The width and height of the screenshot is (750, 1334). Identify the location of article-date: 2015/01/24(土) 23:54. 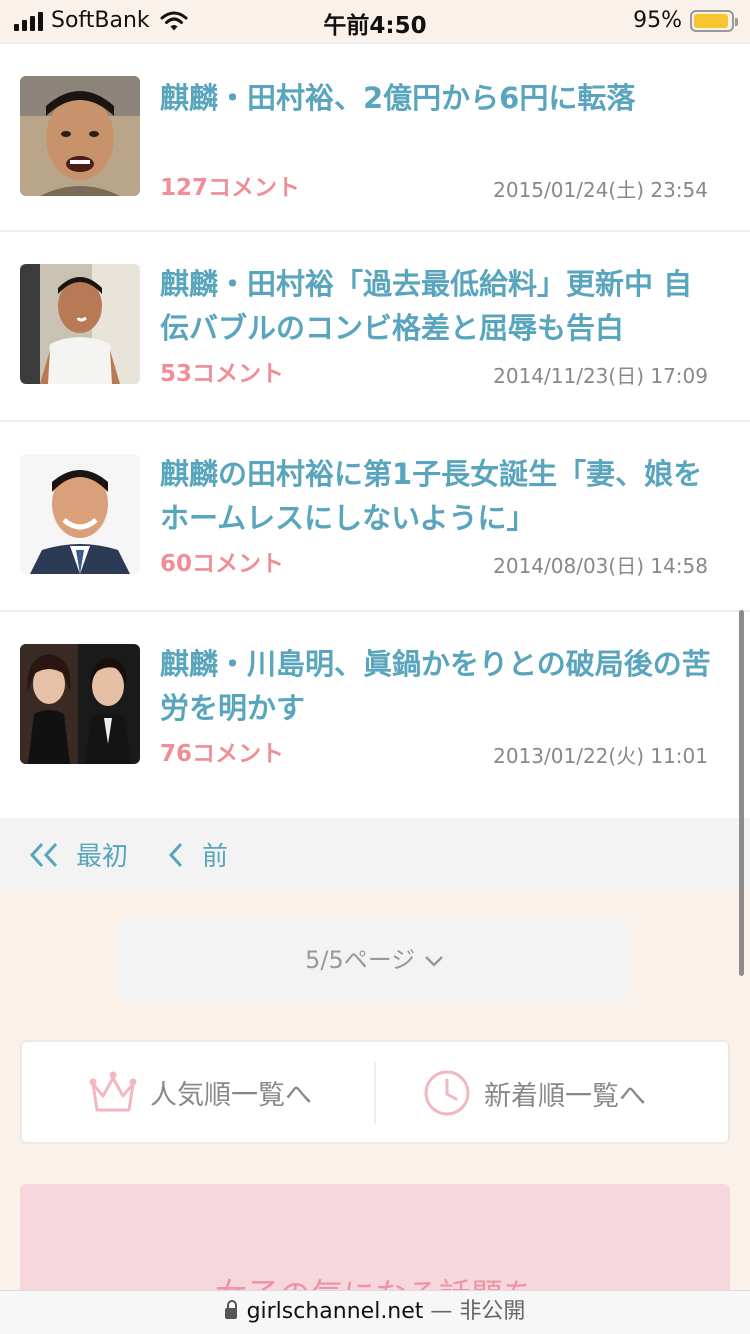
(600, 190).